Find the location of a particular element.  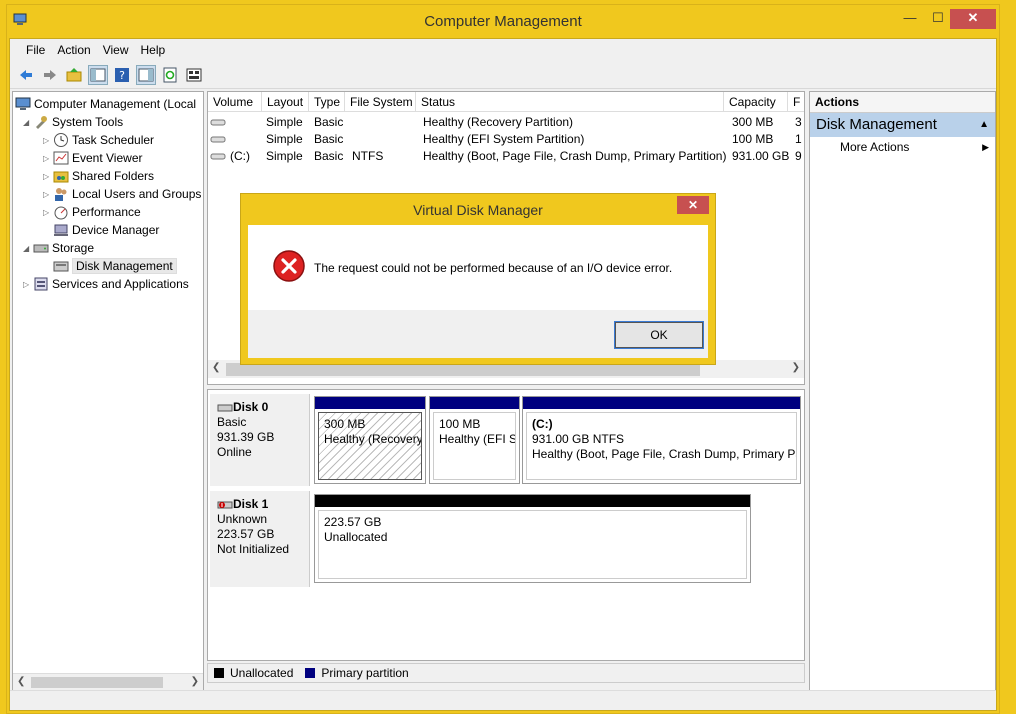

forward-icon is located at coordinates (50, 75).